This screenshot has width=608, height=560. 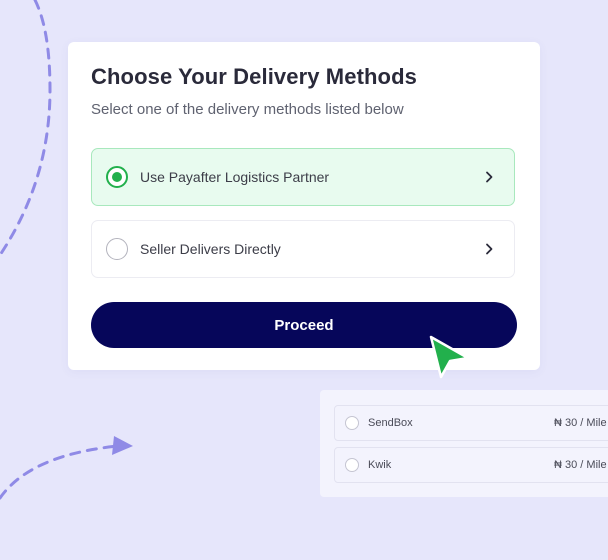 I want to click on radio-selected-icon, so click(x=117, y=177).